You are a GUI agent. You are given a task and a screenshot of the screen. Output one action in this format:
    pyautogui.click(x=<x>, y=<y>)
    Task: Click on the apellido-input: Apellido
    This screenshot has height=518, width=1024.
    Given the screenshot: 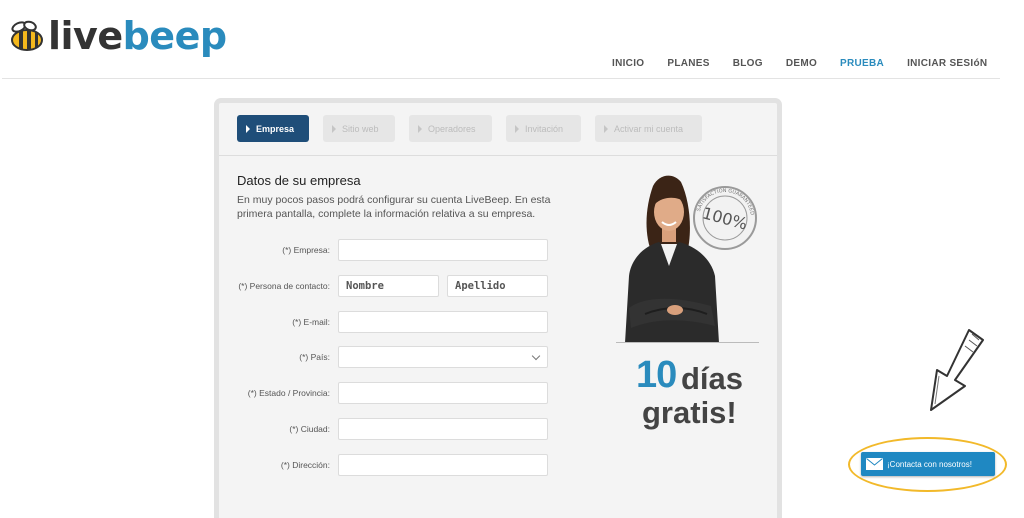 What is the action you would take?
    pyautogui.click(x=497, y=286)
    